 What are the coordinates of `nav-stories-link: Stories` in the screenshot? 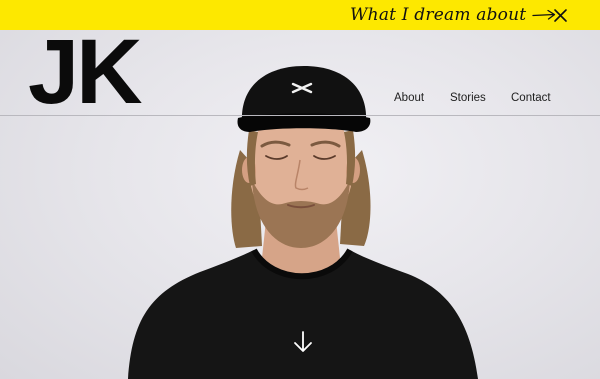 It's located at (468, 98).